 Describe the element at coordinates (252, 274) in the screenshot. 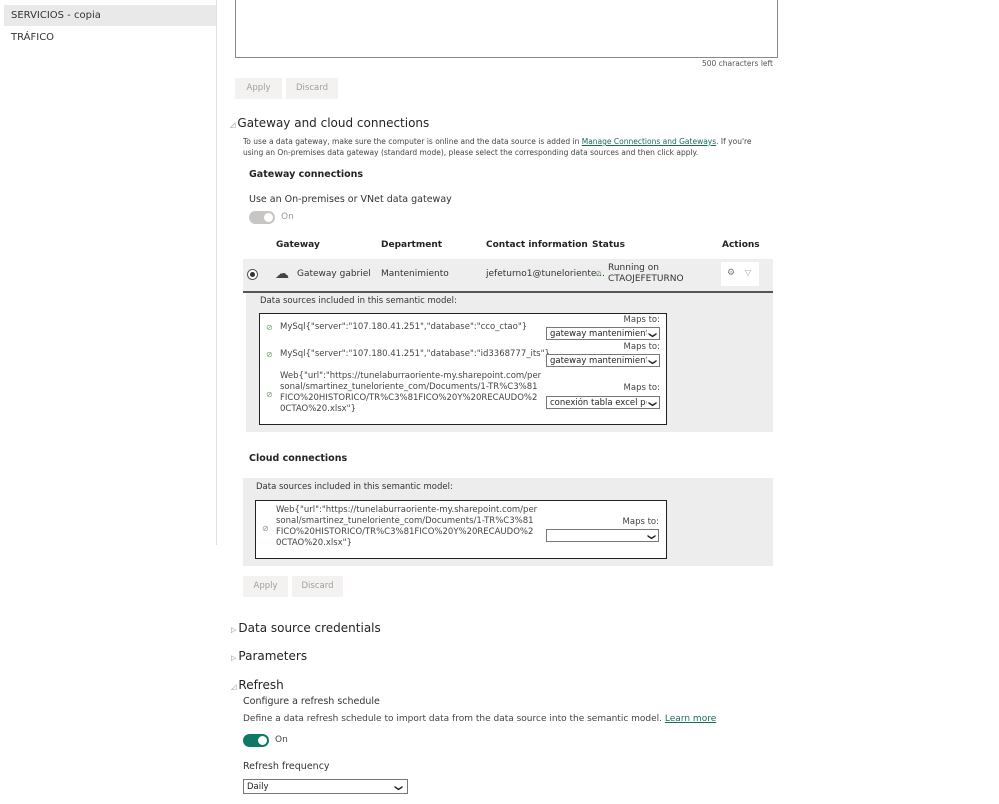

I see `gateway-radio` at that location.